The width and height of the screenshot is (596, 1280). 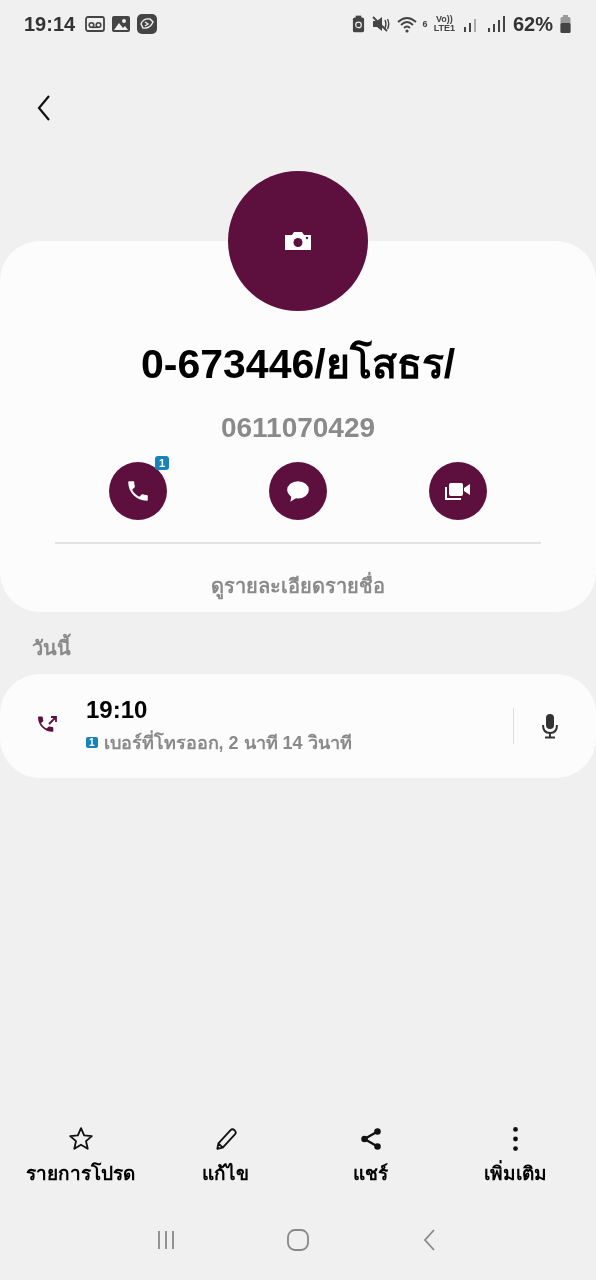 I want to click on chat-bubble-icon, so click(x=298, y=491).